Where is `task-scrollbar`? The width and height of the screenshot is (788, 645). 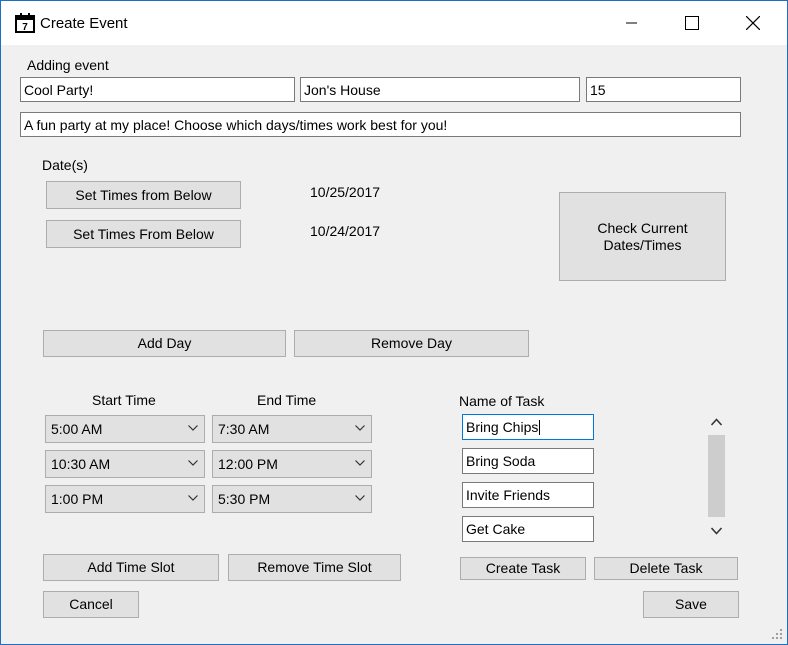
task-scrollbar is located at coordinates (716, 477).